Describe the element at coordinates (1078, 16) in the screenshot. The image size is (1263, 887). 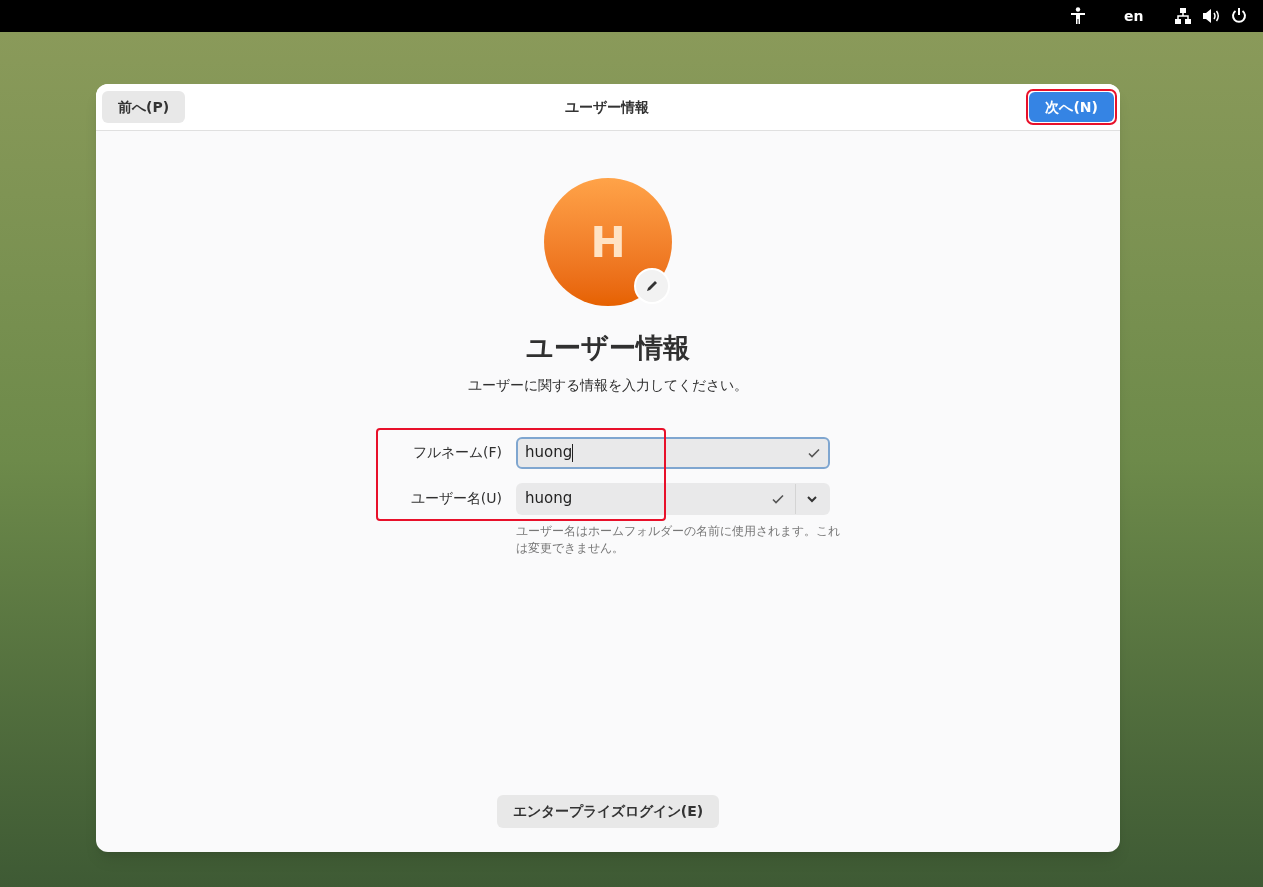
I see `accessibility-icon` at that location.